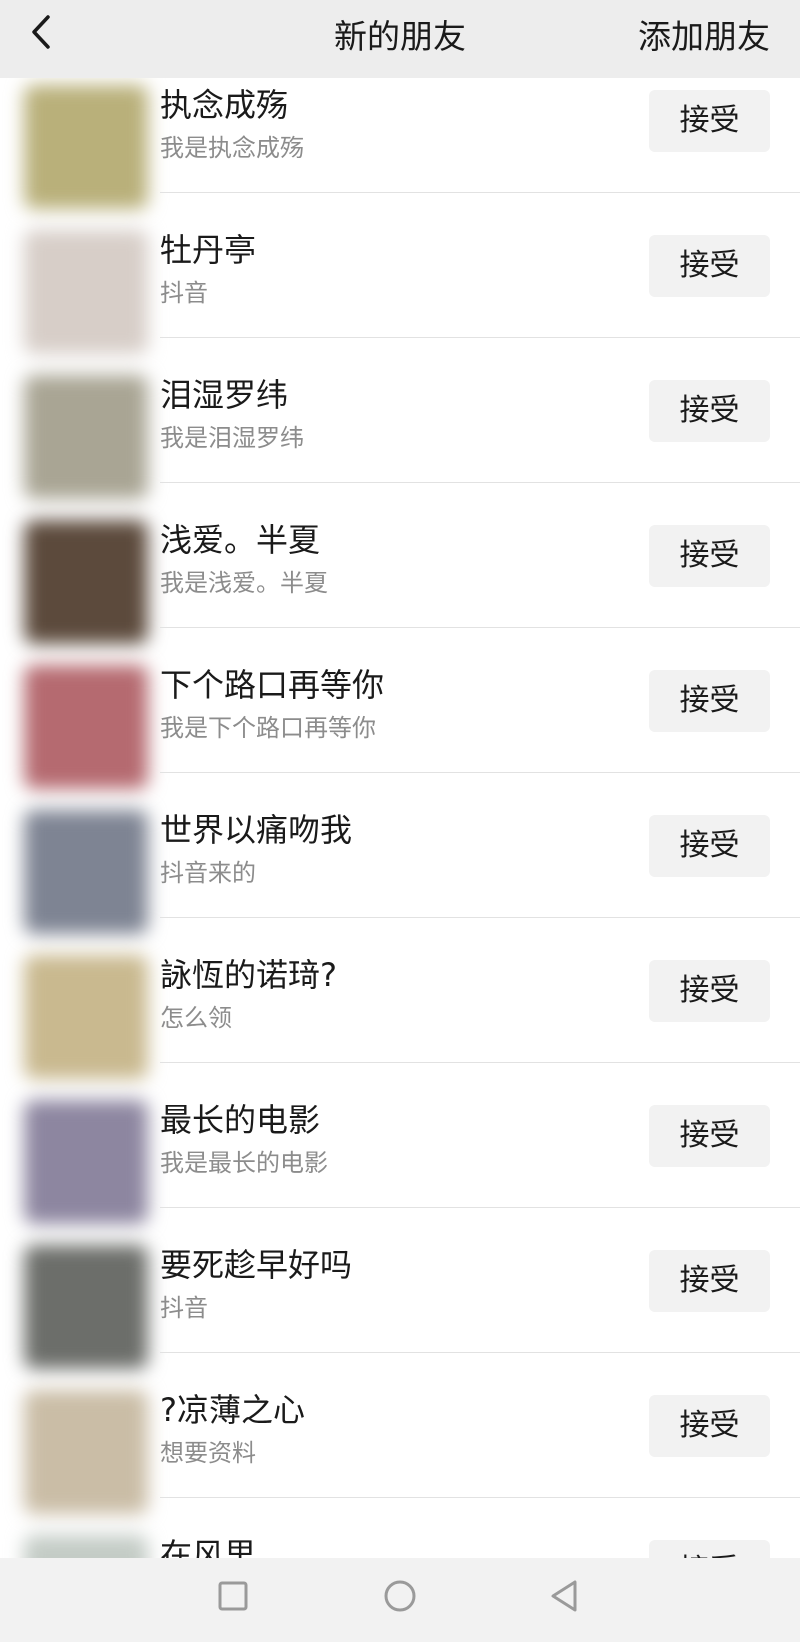 Image resolution: width=800 pixels, height=1642 pixels. What do you see at coordinates (244, 583) in the screenshot?
I see `request-message: 我是浅爱。半夏` at bounding box center [244, 583].